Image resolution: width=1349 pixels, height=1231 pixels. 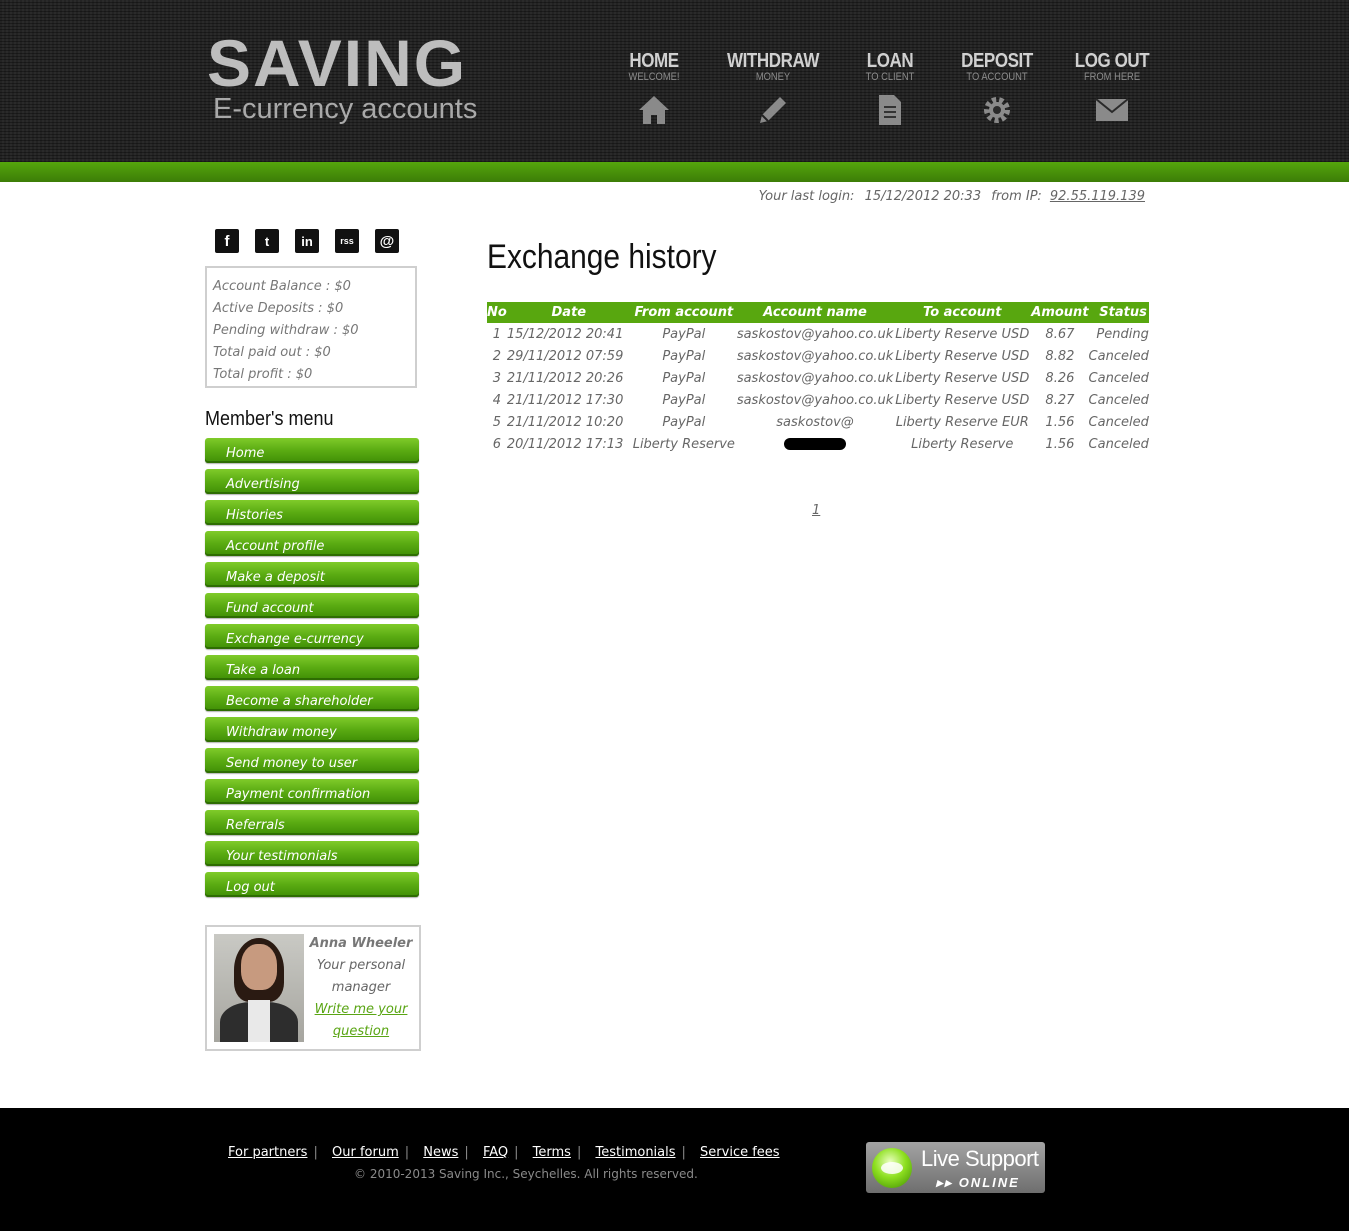 I want to click on live-support-icon, so click(x=892, y=1168).